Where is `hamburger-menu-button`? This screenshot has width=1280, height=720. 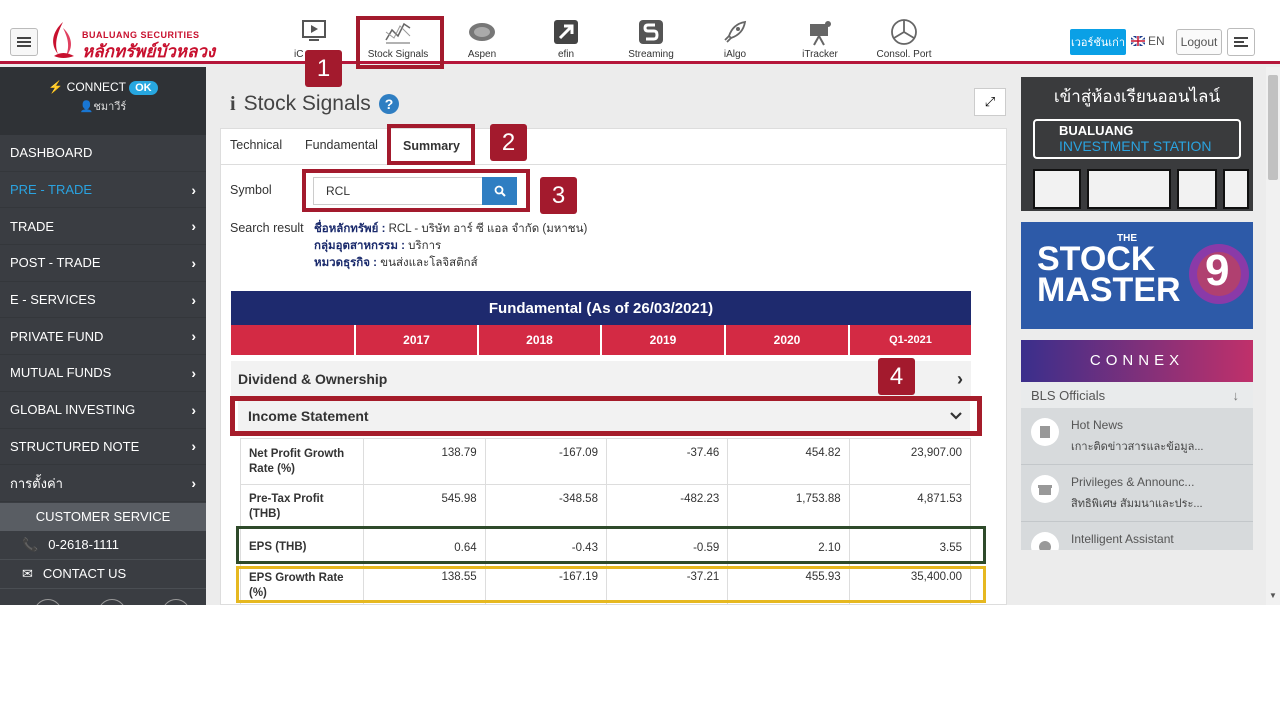 hamburger-menu-button is located at coordinates (24, 42).